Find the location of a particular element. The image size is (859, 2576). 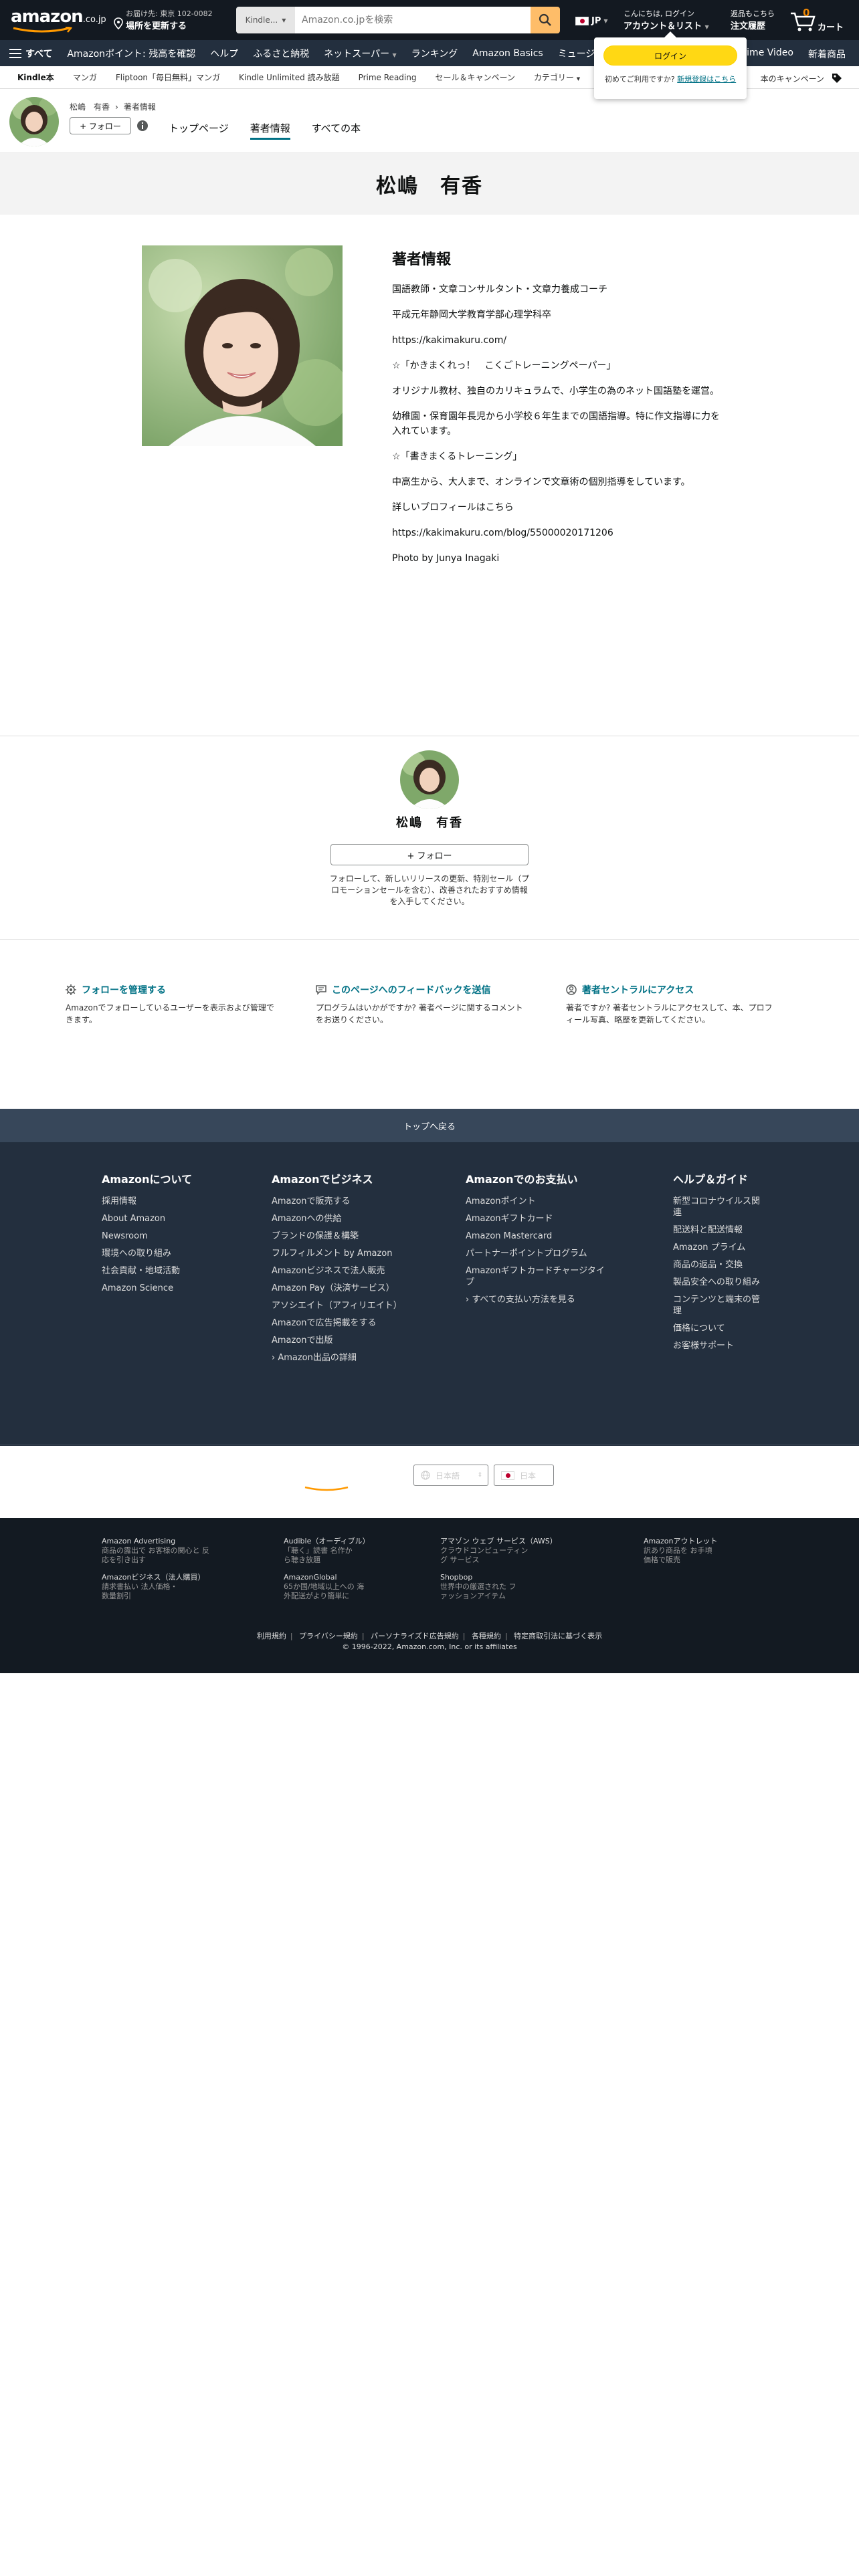

legal-link: プライバシー規約 is located at coordinates (329, 1636).